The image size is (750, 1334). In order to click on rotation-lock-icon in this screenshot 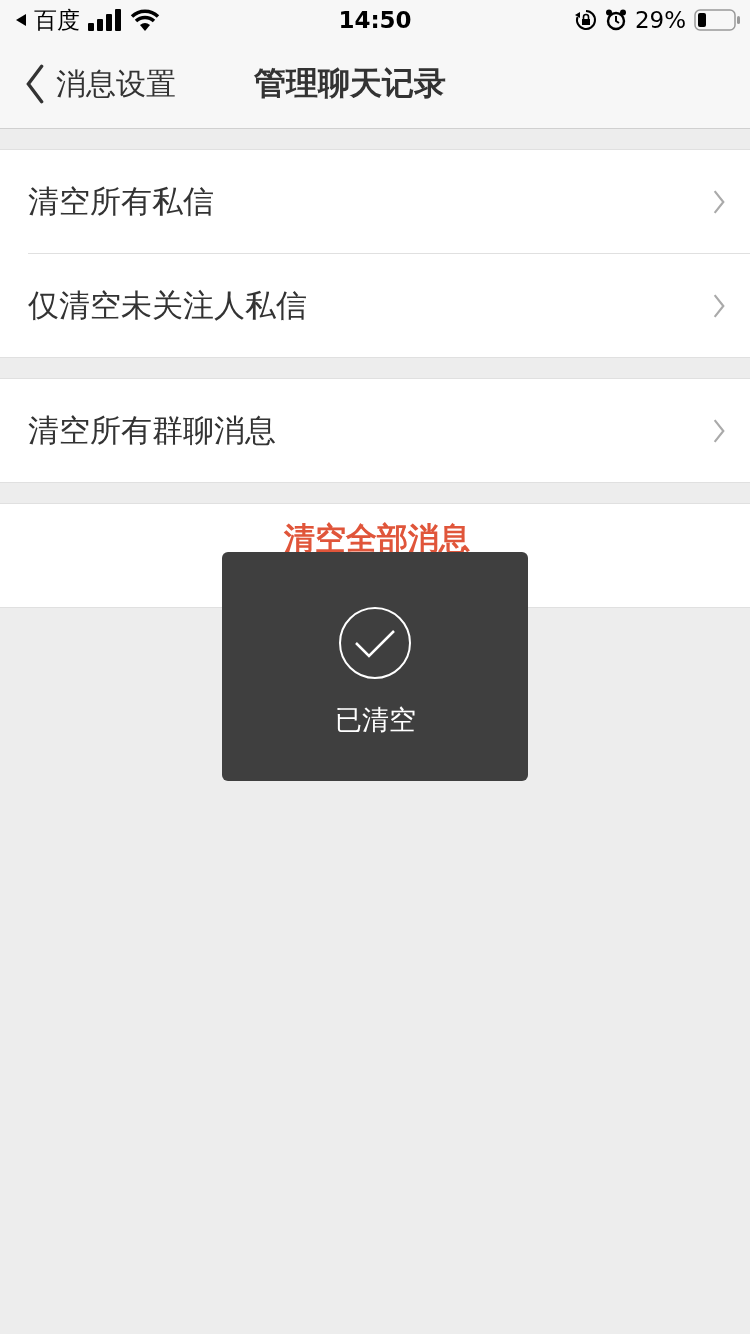, I will do `click(585, 20)`.